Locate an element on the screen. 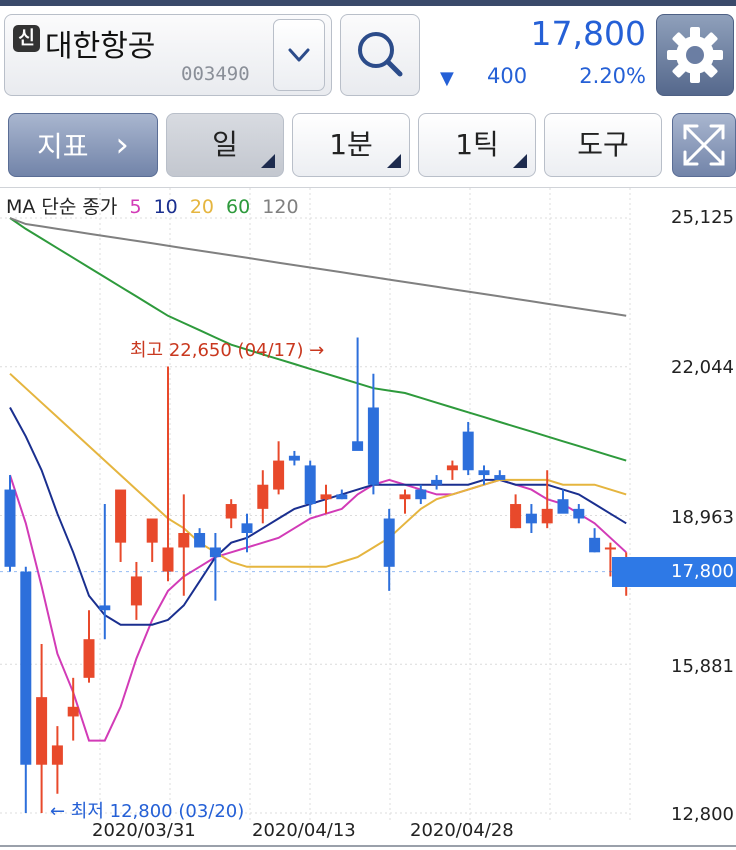 Image resolution: width=736 pixels, height=850 pixels. expand-button is located at coordinates (704, 145).